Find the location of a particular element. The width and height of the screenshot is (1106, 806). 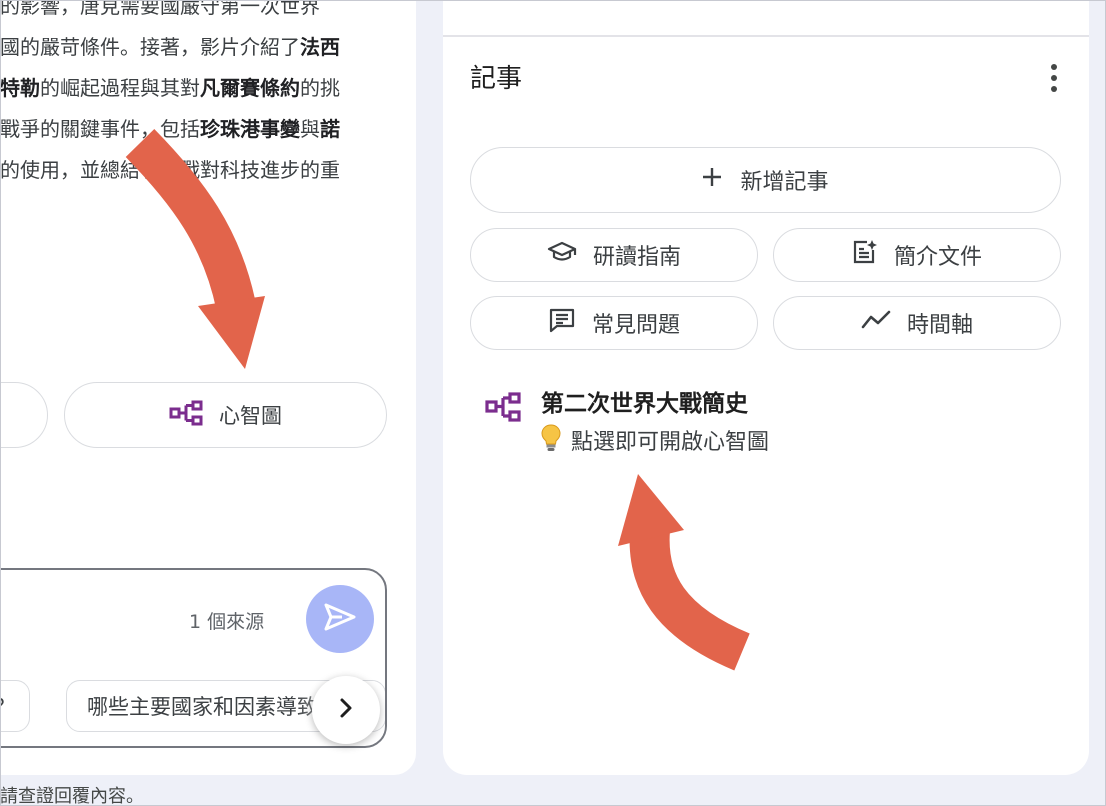

next-suggestion-button is located at coordinates (346, 710).